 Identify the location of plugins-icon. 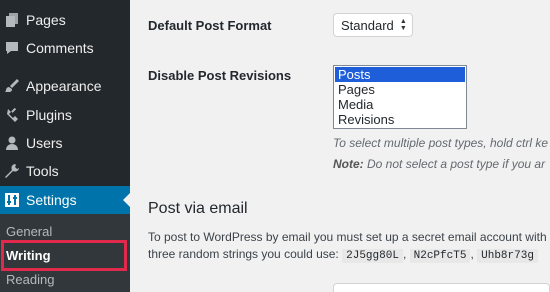
(12, 115).